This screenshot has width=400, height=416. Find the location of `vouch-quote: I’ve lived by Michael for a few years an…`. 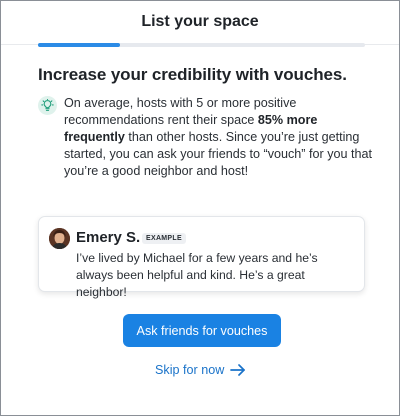

vouch-quote: I’ve lived by Michael for a few years an… is located at coordinates (197, 275).